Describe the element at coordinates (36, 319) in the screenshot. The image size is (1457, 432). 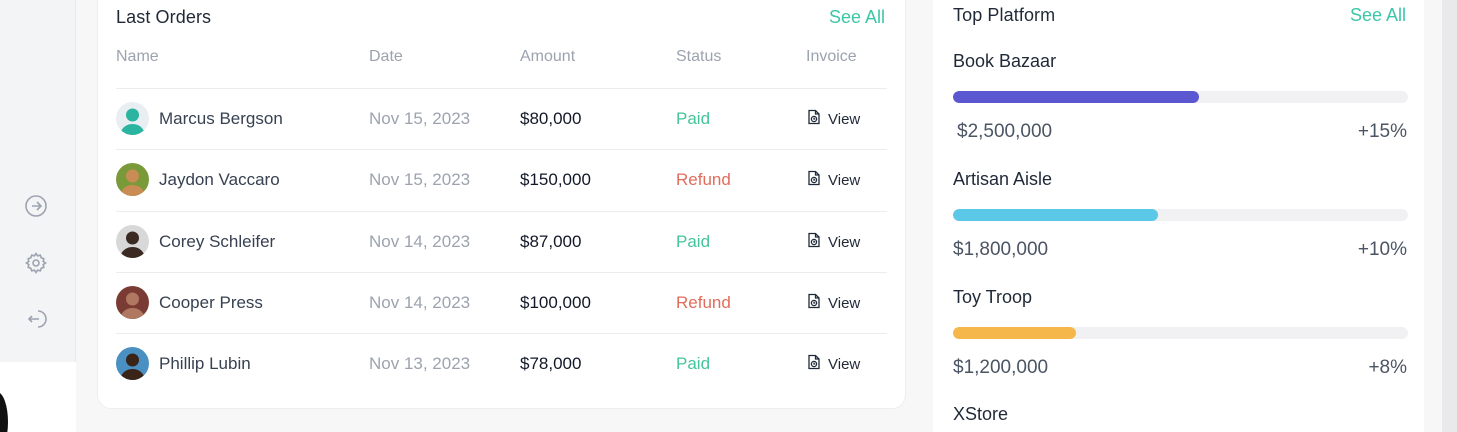
I see `logout-icon` at that location.